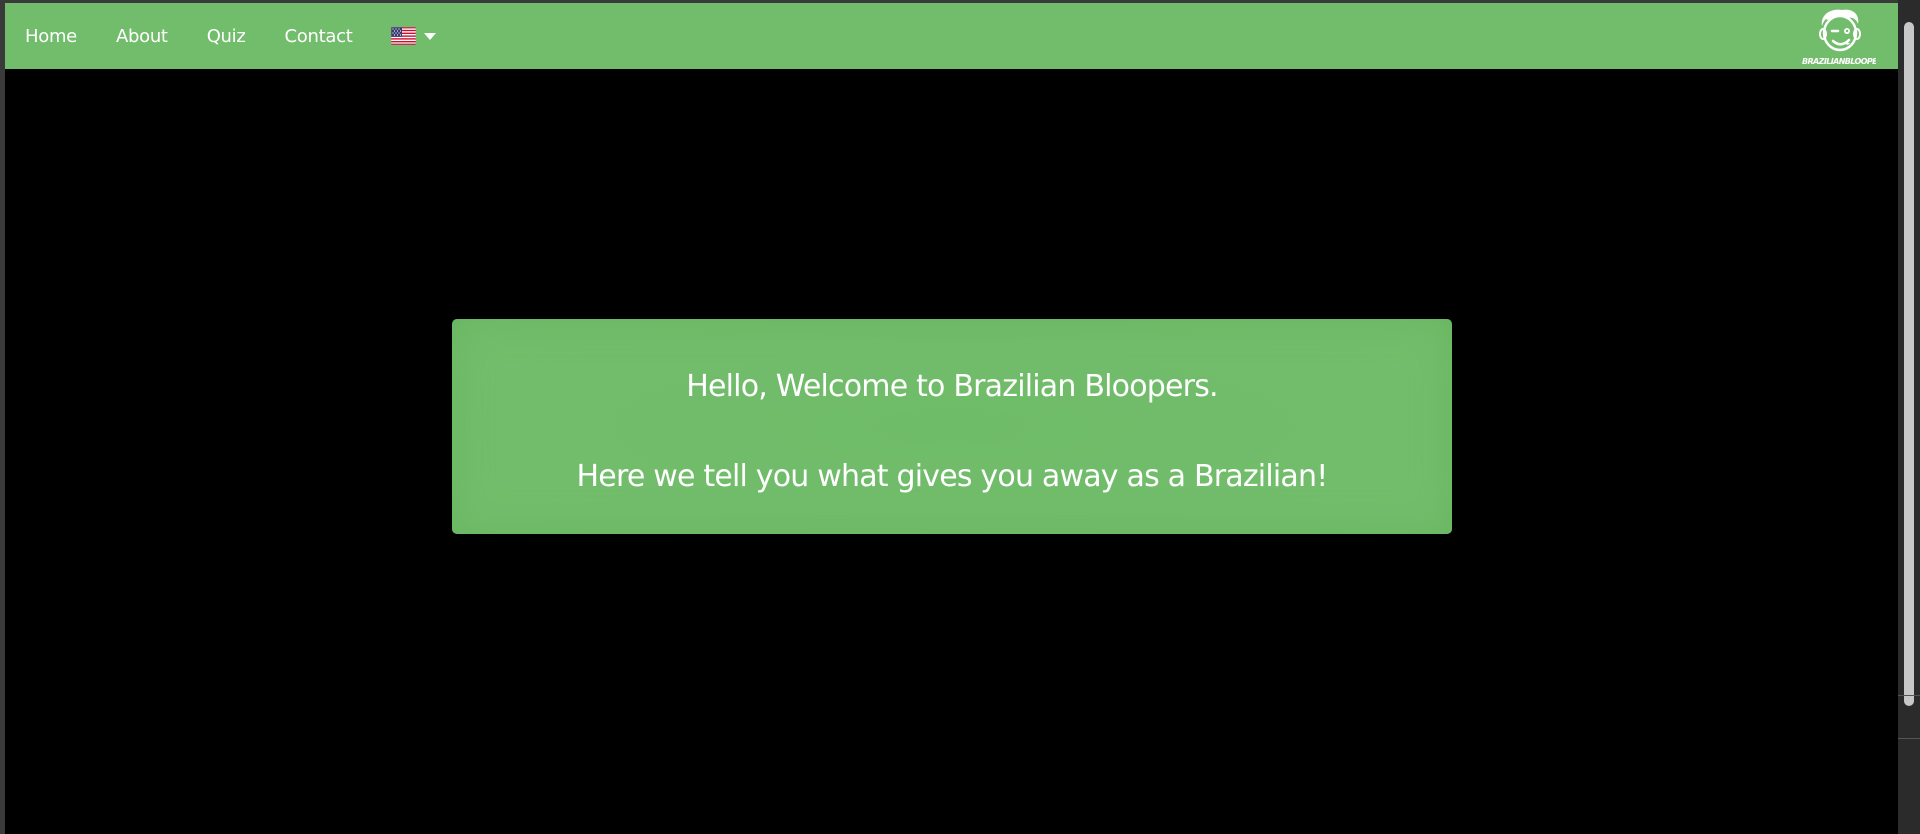 The width and height of the screenshot is (1920, 834). Describe the element at coordinates (1839, 61) in the screenshot. I see `logo-wordmark: BRAZILIANBLOOPERS` at that location.